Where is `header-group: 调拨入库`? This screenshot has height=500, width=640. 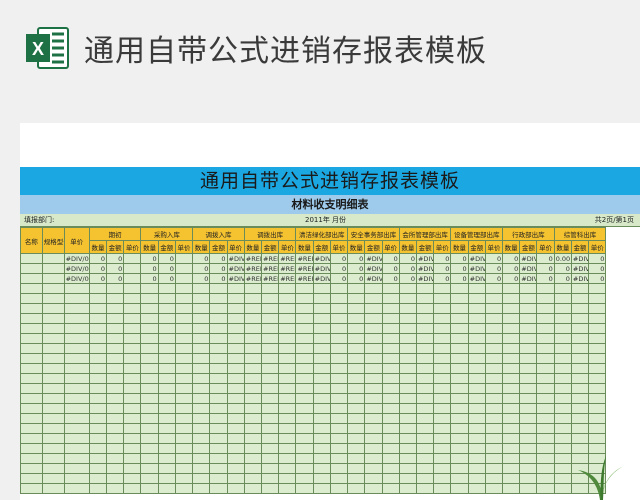 header-group: 调拨入库 is located at coordinates (218, 234).